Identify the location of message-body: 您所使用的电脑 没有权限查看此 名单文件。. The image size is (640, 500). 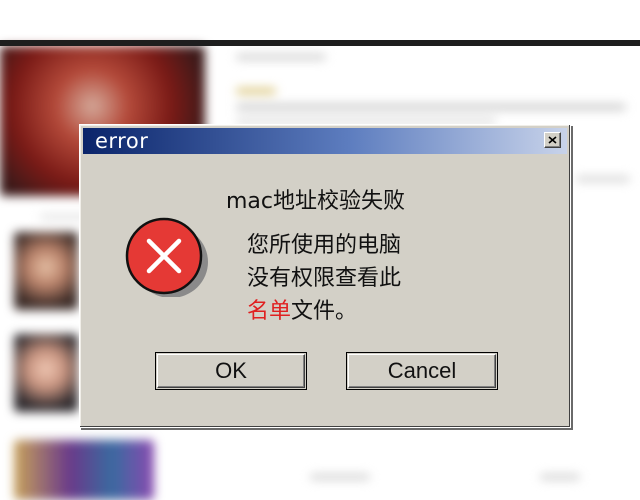
(324, 278).